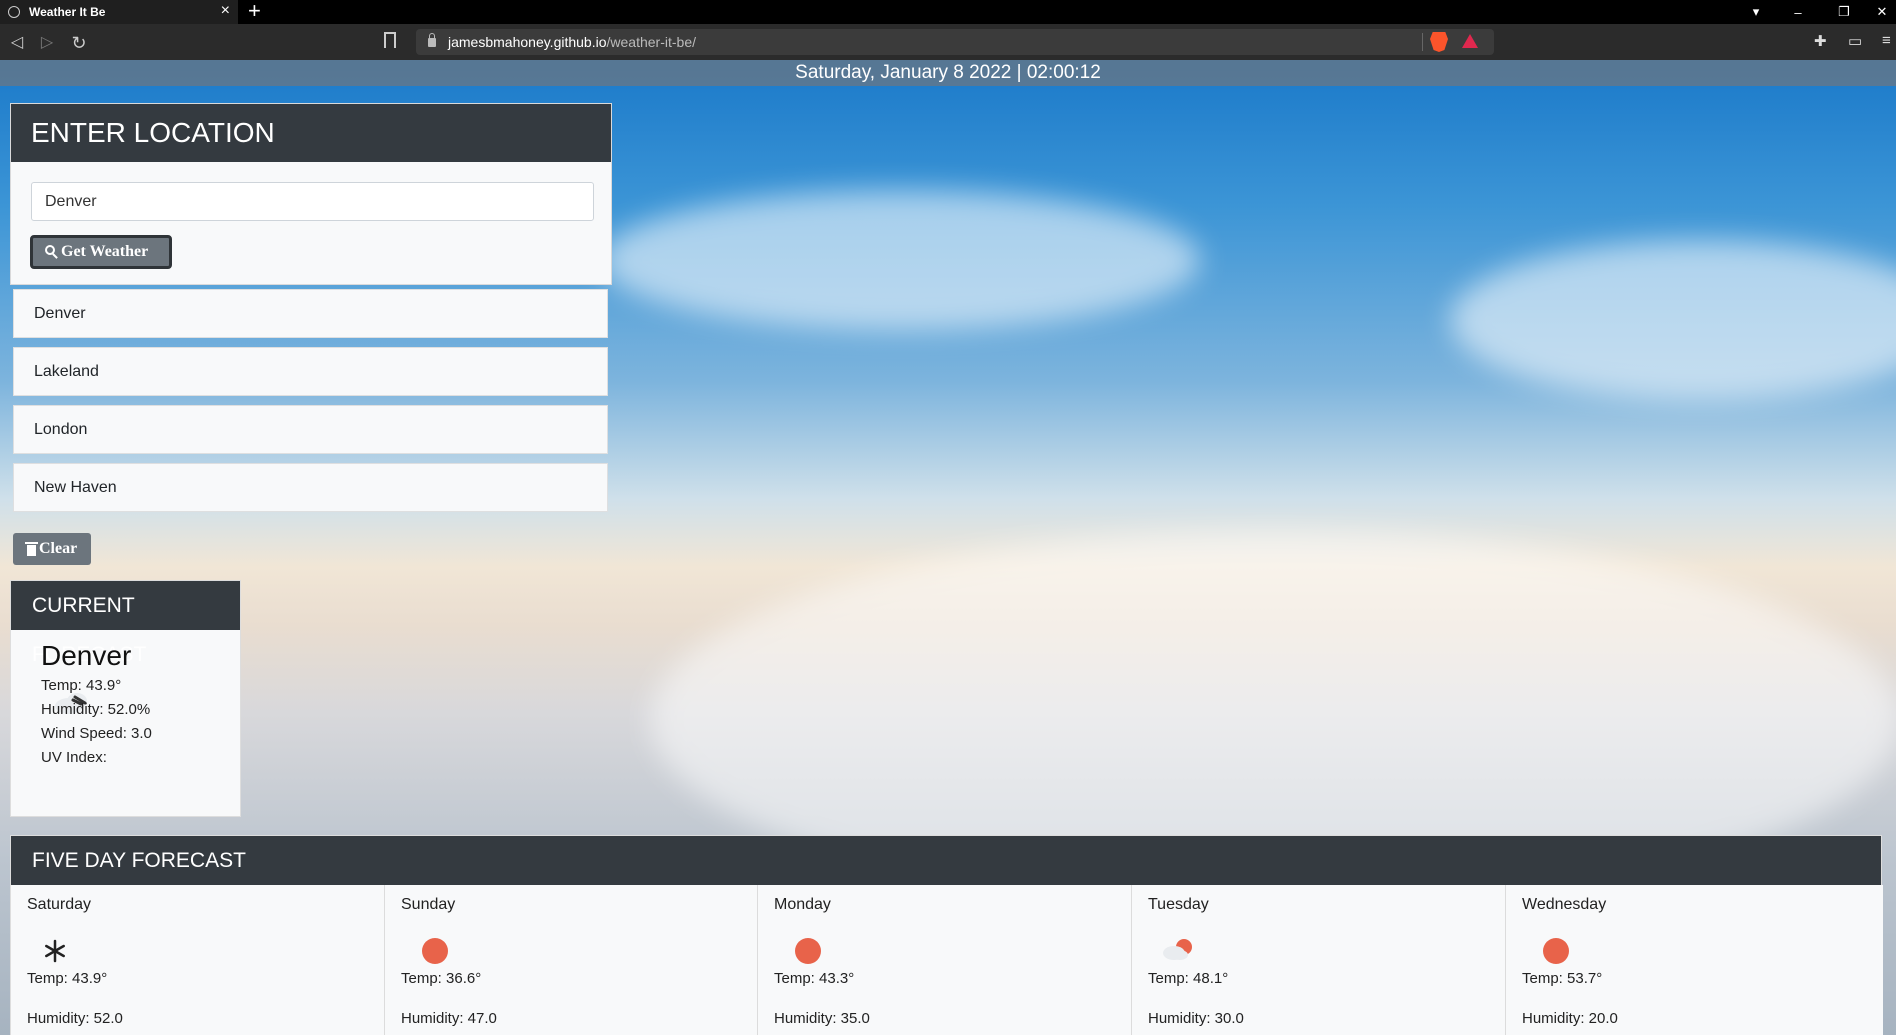  What do you see at coordinates (441, 978) in the screenshot?
I see `day-temp: Temp: 36.6°` at bounding box center [441, 978].